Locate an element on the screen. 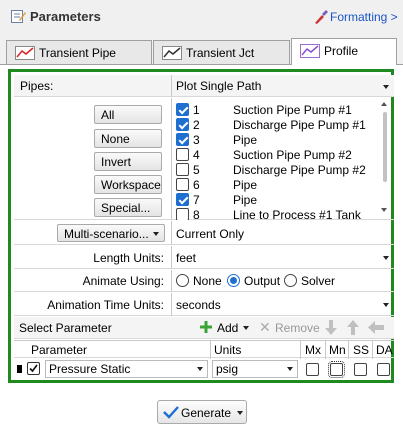 This screenshot has width=403, height=433. parameter-dropdown-icon is located at coordinates (200, 369).